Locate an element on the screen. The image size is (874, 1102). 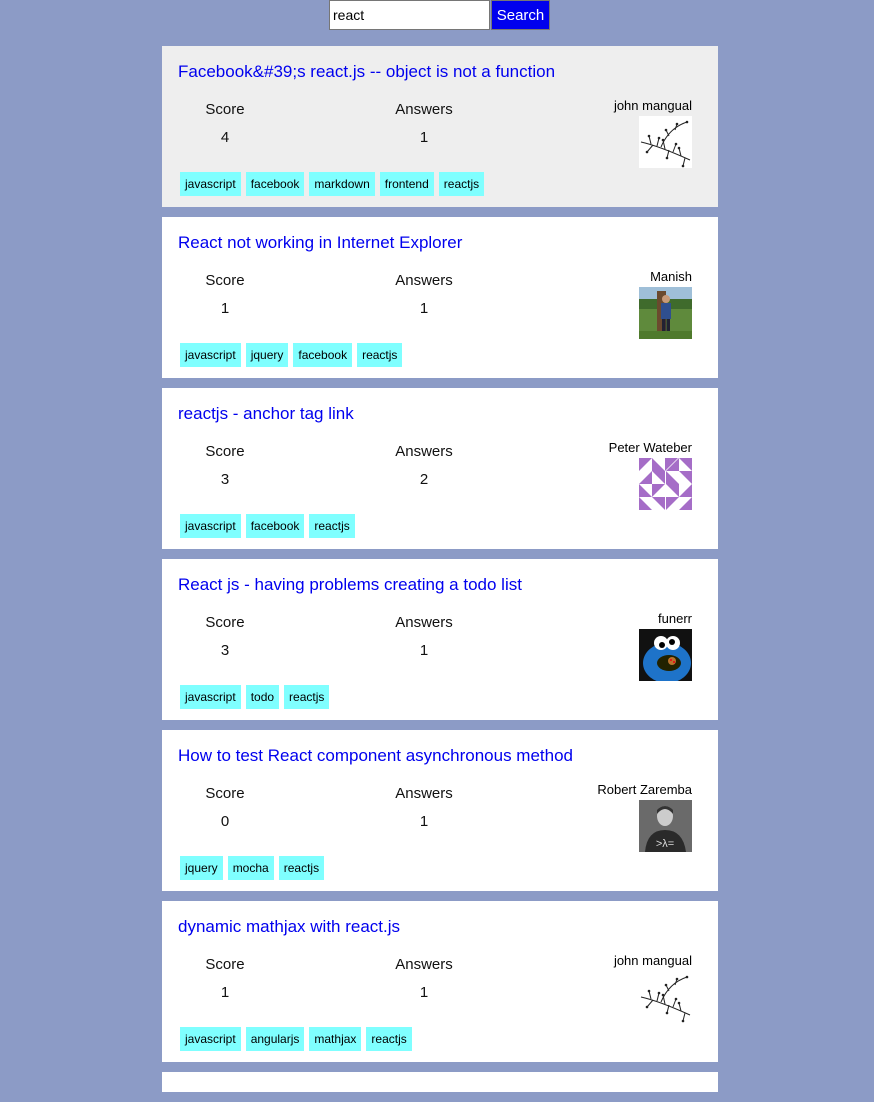
cookie-monster-icon is located at coordinates (665, 656).